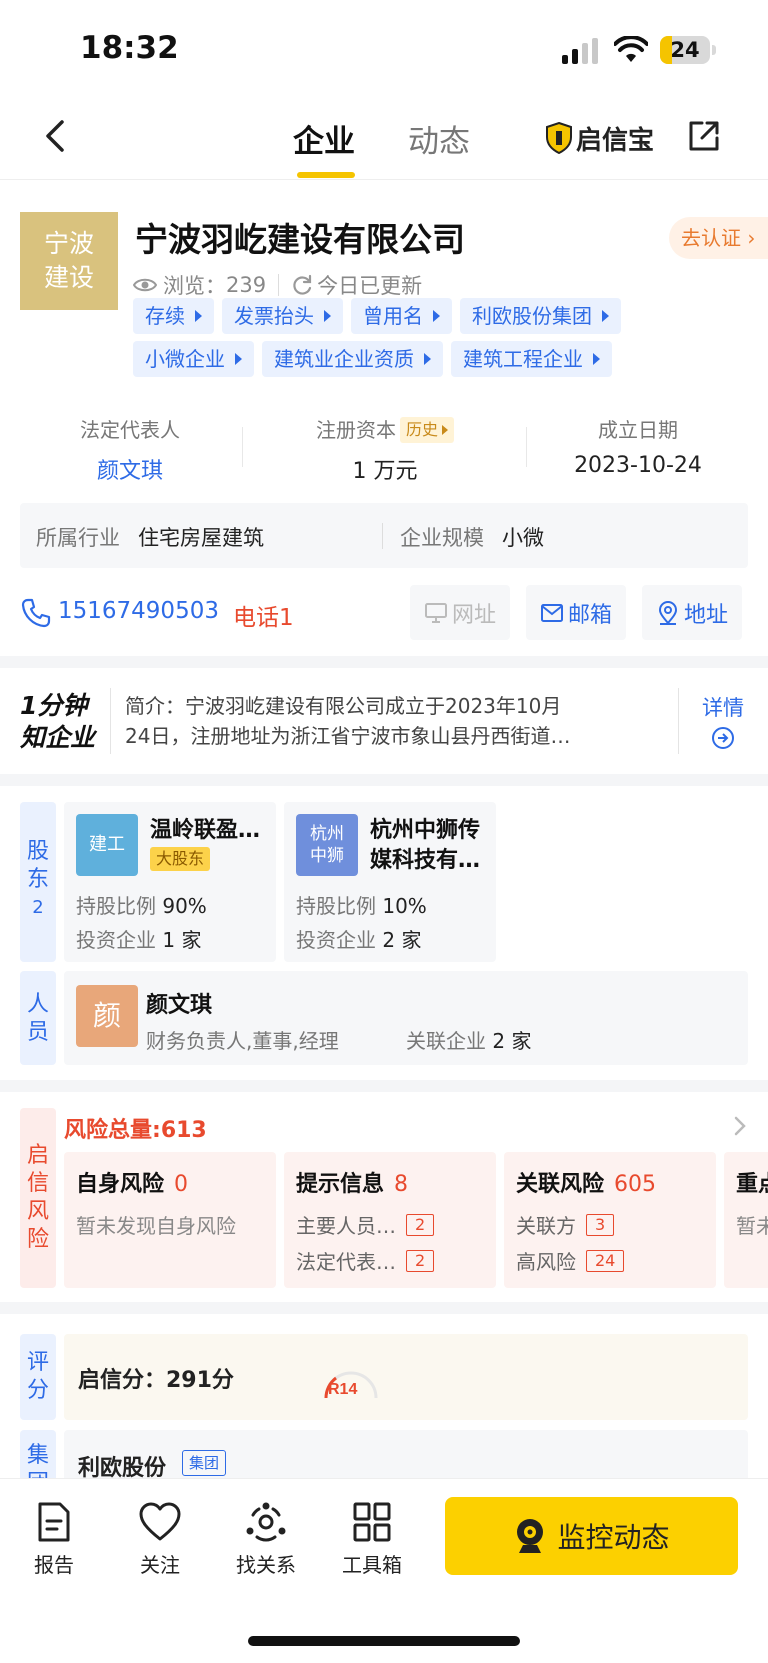  Describe the element at coordinates (425, 830) in the screenshot. I see `name-line1: 杭州中狮传` at that location.